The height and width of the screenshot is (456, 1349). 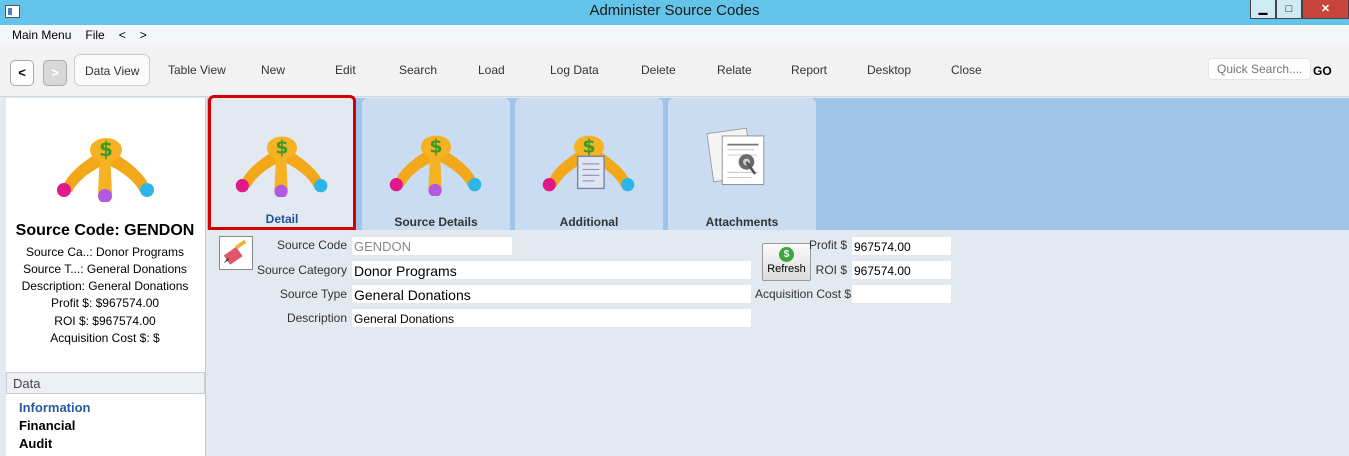 What do you see at coordinates (658, 70) in the screenshot?
I see `delete-button: Delete` at bounding box center [658, 70].